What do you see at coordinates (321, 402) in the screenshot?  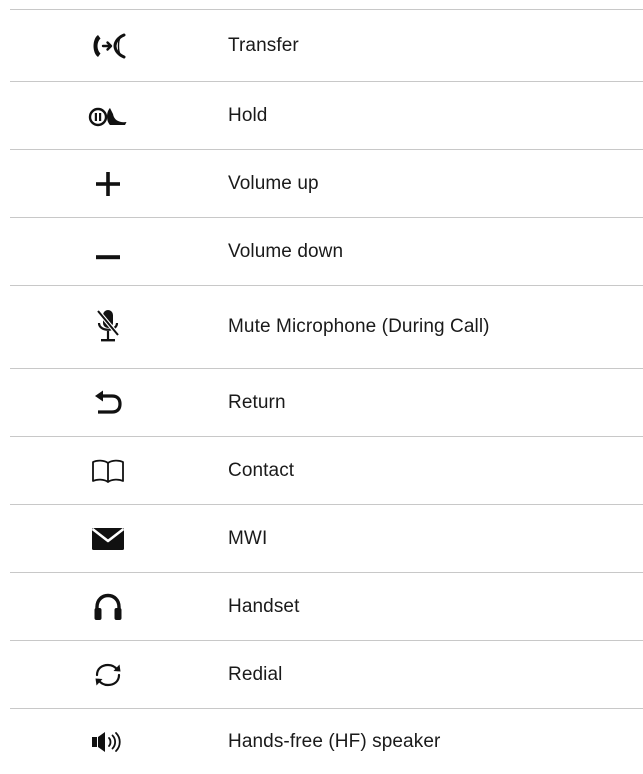 I see `table-row: Return` at bounding box center [321, 402].